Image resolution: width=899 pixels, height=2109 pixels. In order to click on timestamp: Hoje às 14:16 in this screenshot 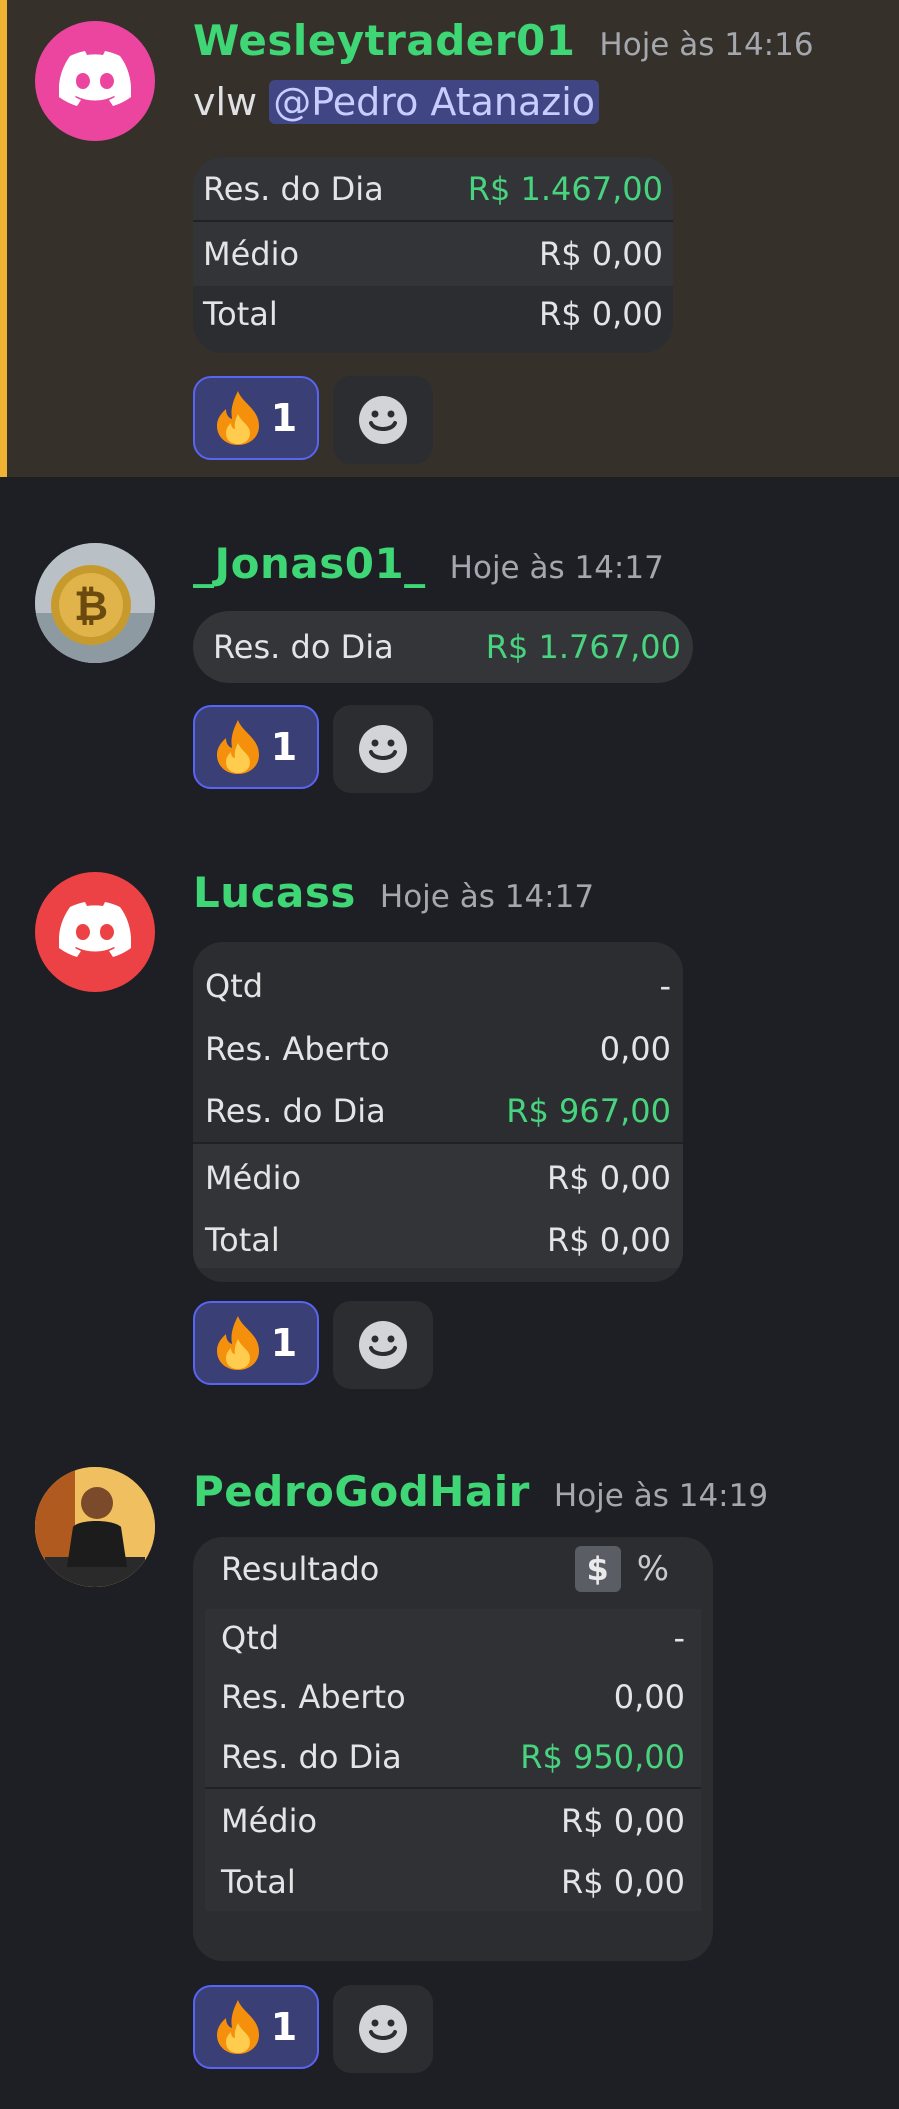, I will do `click(706, 45)`.